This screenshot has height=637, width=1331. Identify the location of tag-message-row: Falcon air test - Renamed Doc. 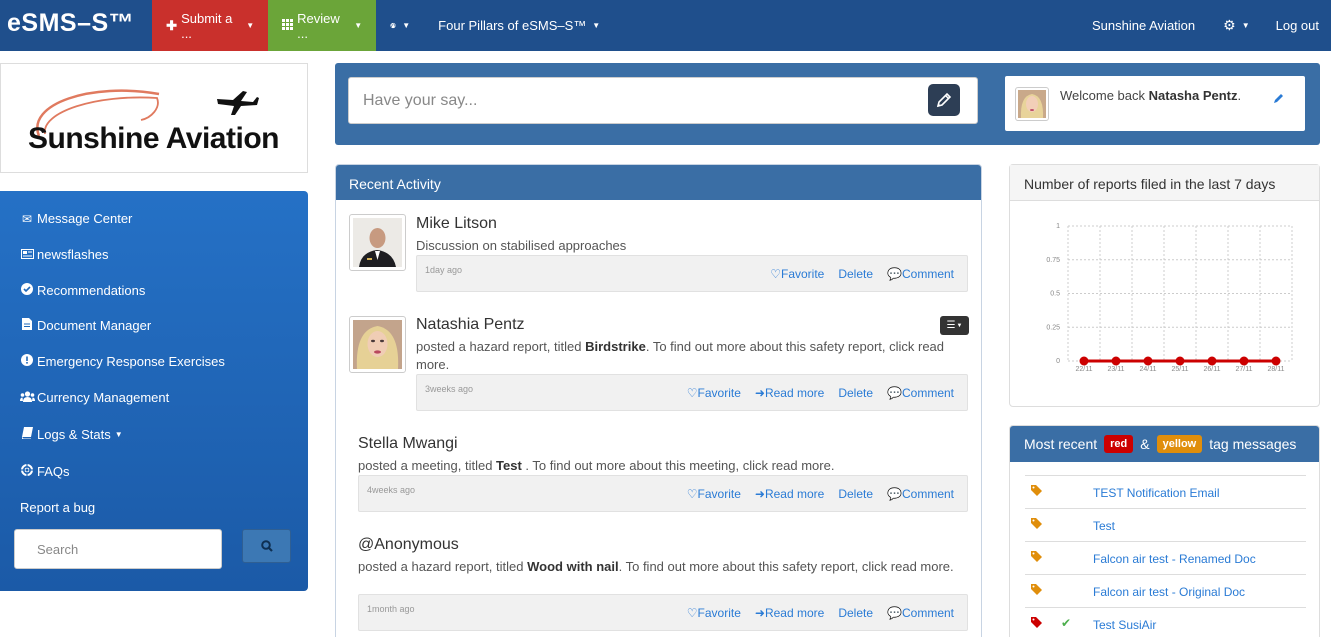
(1165, 557).